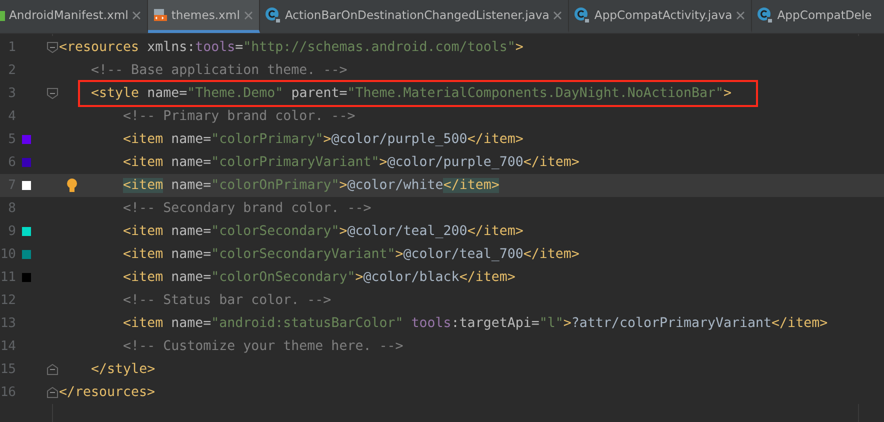 The height and width of the screenshot is (422, 884). I want to click on lightbulb-icon, so click(72, 185).